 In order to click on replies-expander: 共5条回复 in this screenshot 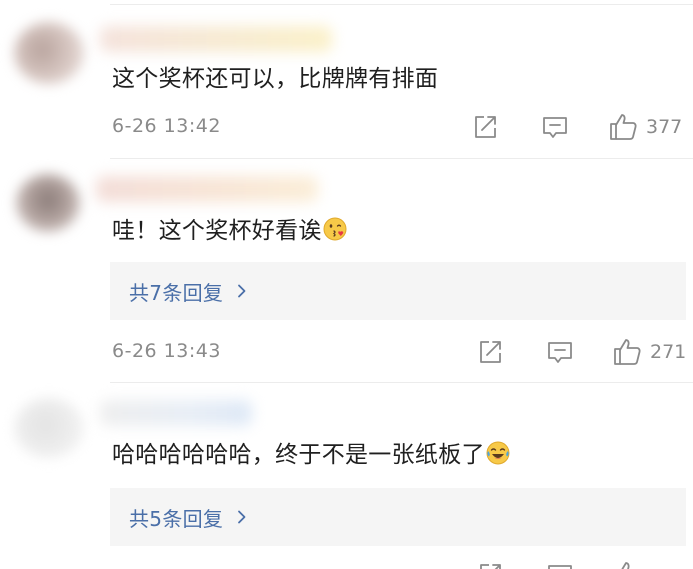, I will do `click(398, 517)`.